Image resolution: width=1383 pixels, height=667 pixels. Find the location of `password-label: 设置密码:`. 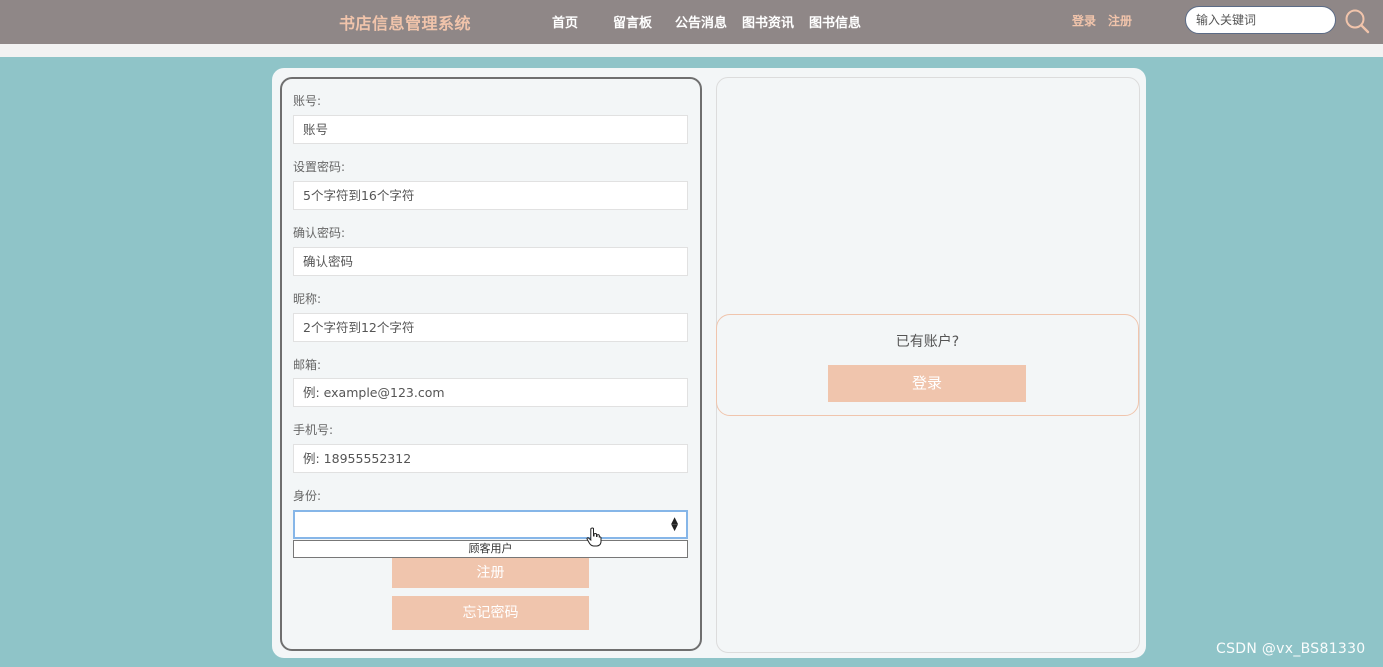

password-label: 设置密码: is located at coordinates (319, 167).